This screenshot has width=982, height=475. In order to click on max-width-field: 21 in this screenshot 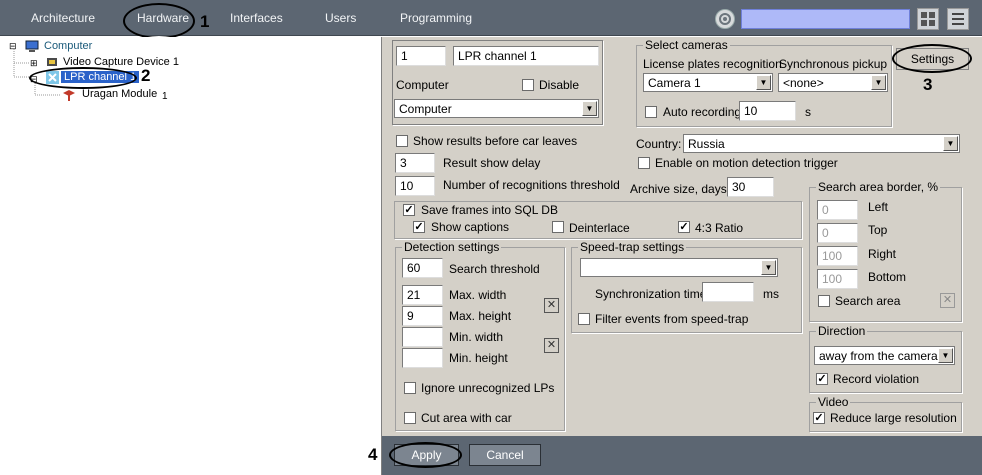, I will do `click(422, 295)`.